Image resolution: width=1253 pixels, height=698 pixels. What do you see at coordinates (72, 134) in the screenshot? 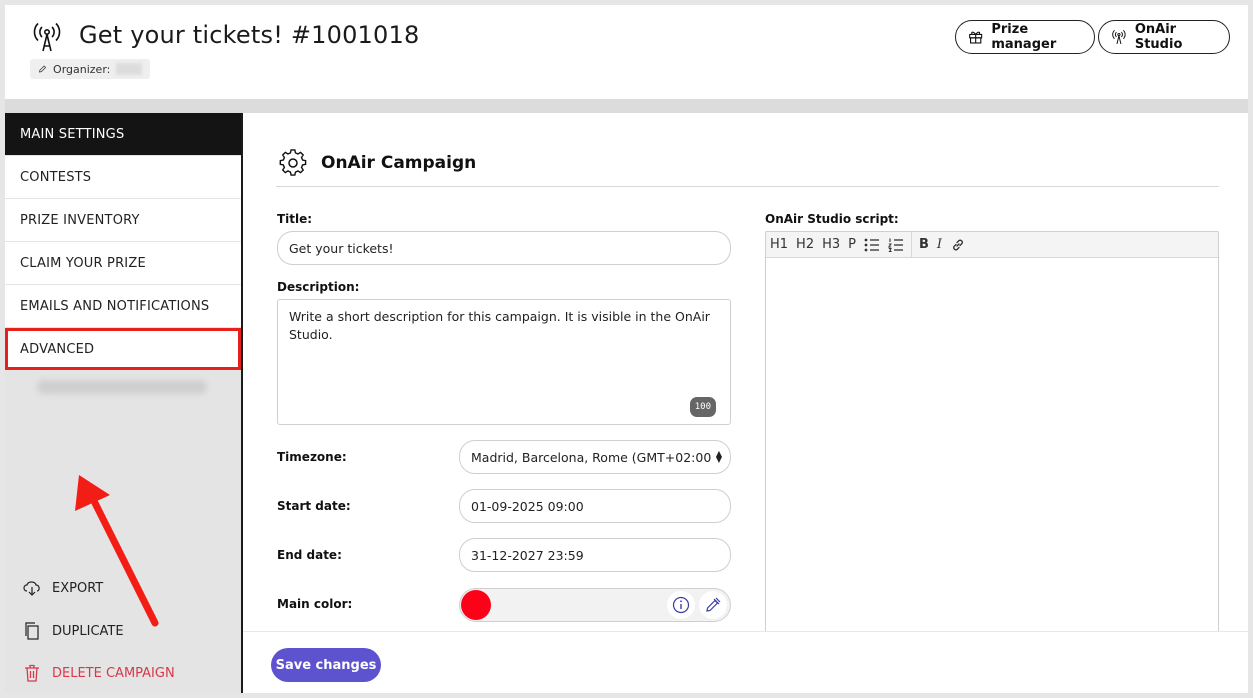
I see `sidebar-item-label: MAIN SETTINGS` at bounding box center [72, 134].